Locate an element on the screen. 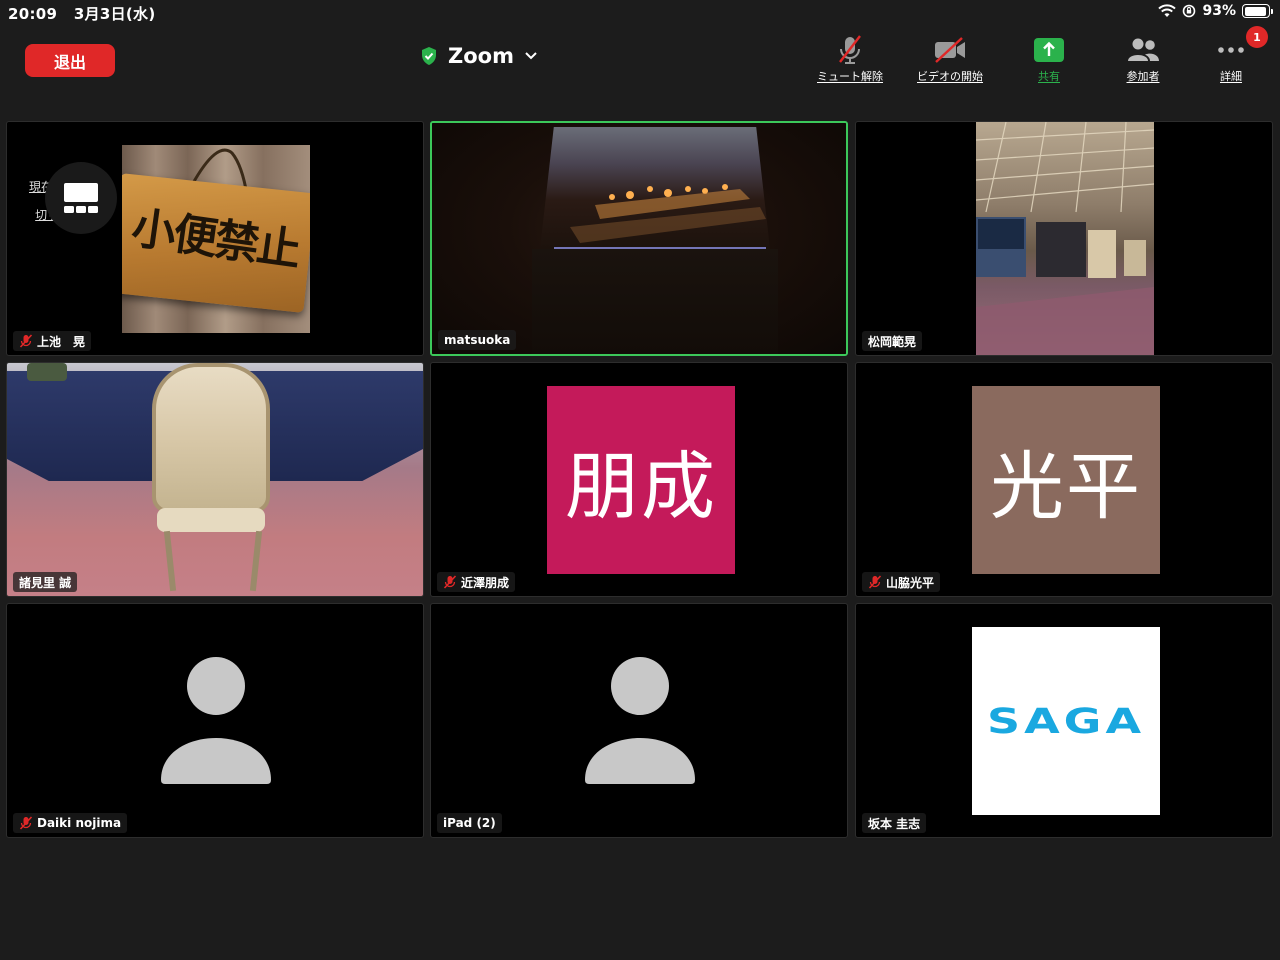  mic-off-icon is located at coordinates (850, 49).